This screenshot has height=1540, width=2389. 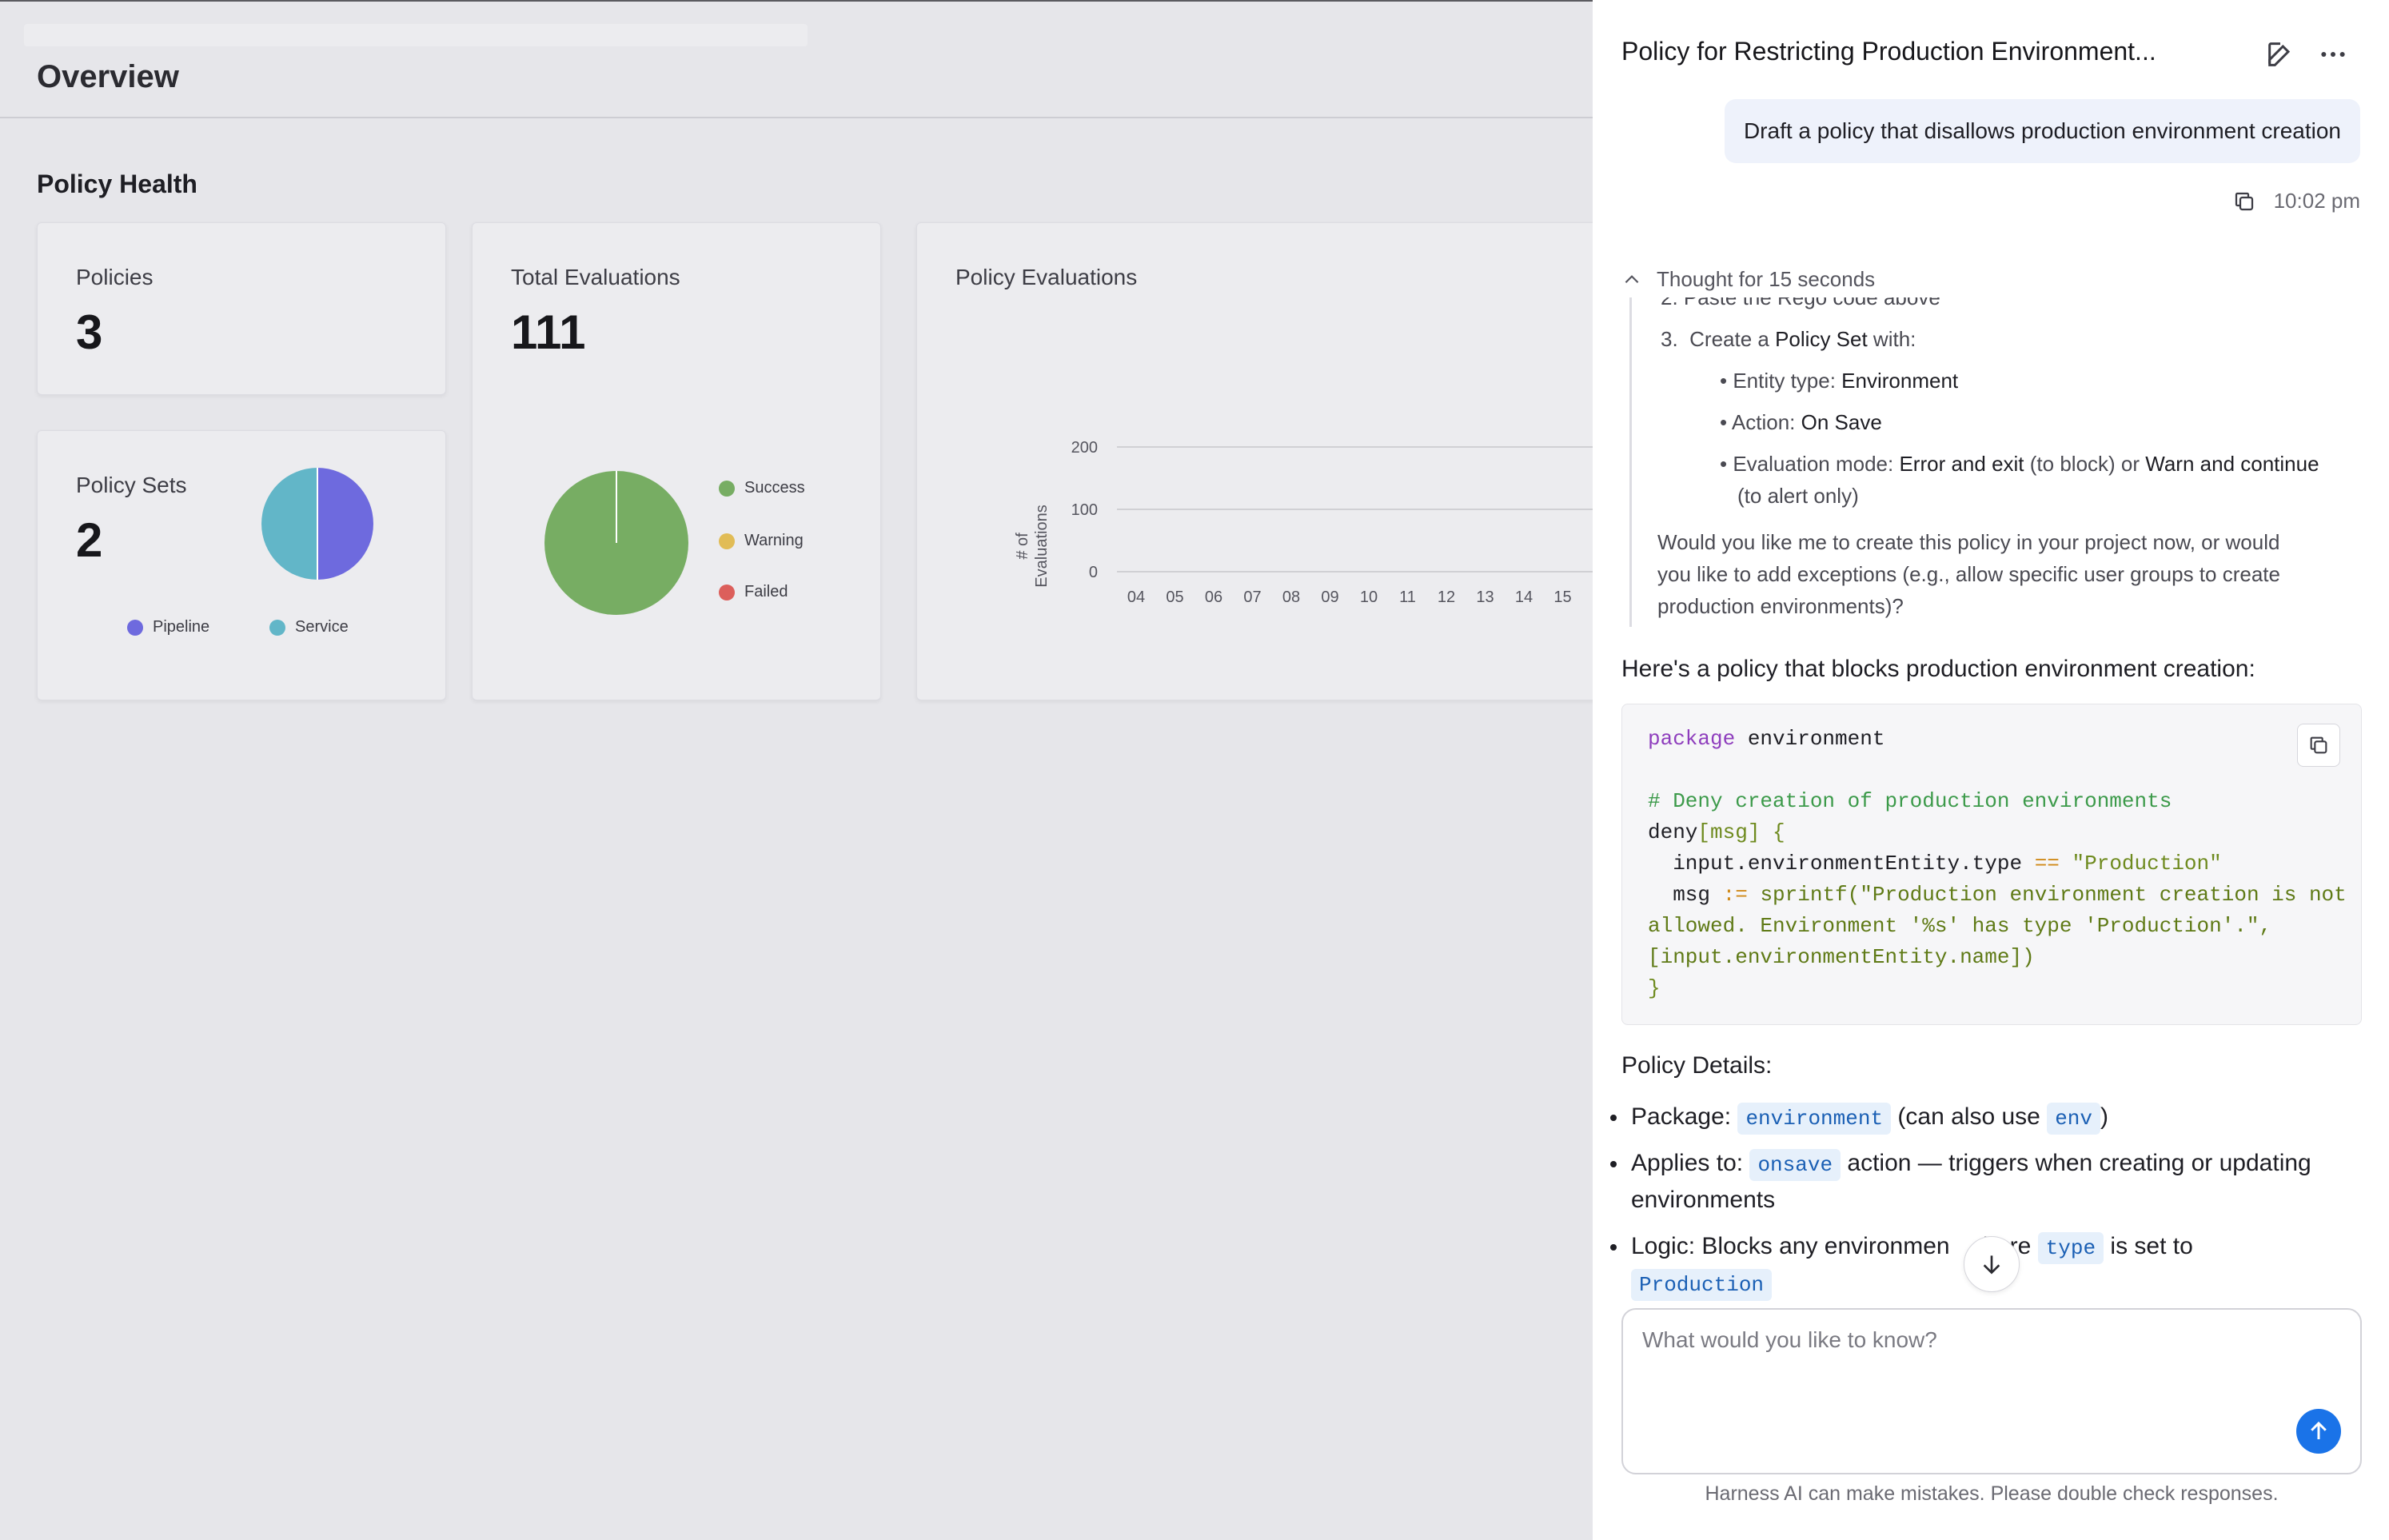 I want to click on chat-input, so click(x=1978, y=1340).